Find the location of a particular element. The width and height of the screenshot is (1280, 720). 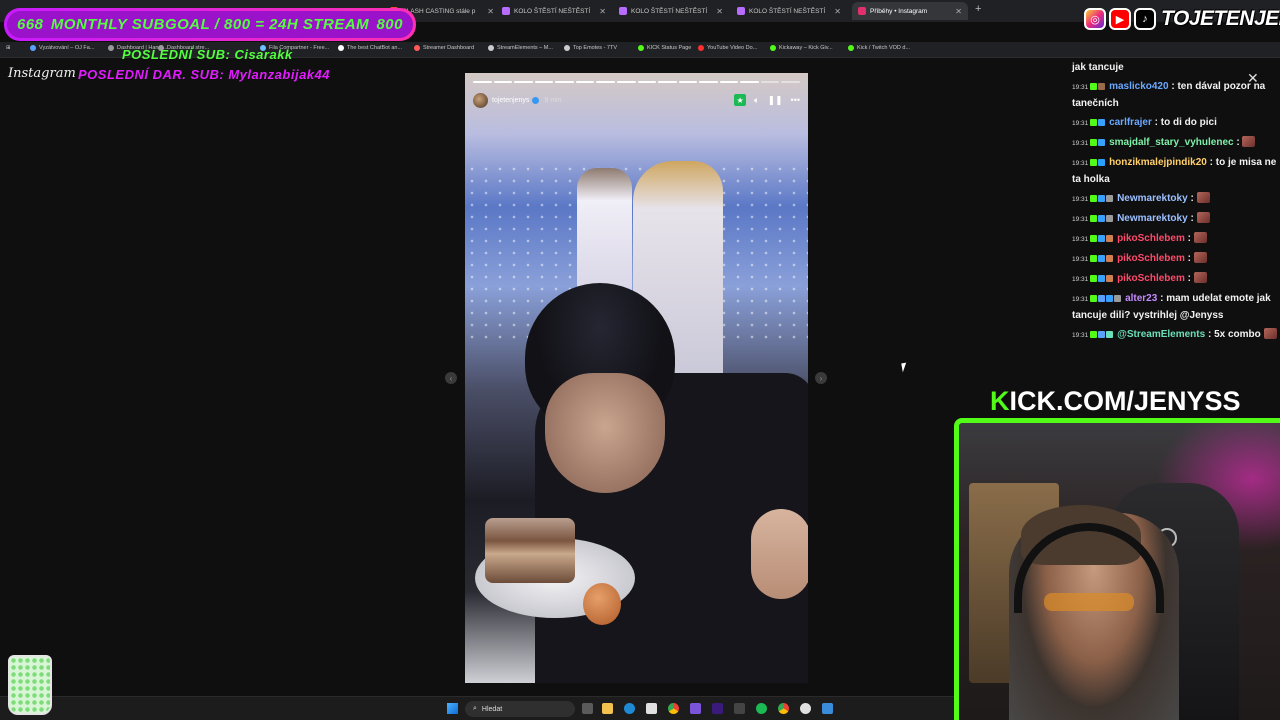

last-sub-label: POSLEDNÍ SUB: Cisarakk is located at coordinates (207, 54).